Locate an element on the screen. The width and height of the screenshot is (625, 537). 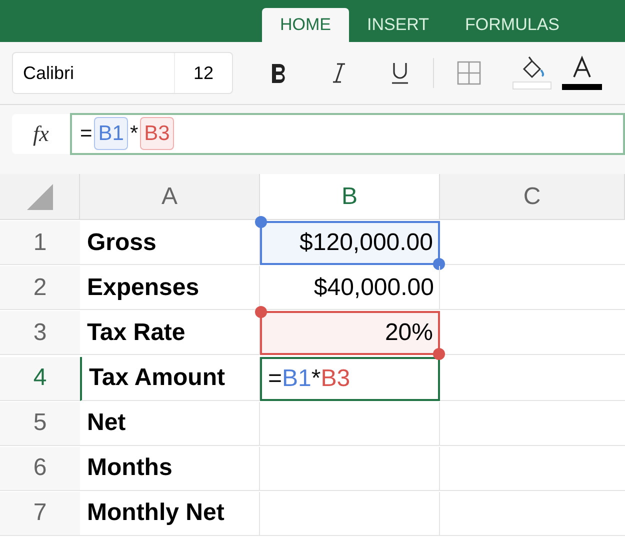
ribbon-tab: FORMULAS is located at coordinates (512, 25).